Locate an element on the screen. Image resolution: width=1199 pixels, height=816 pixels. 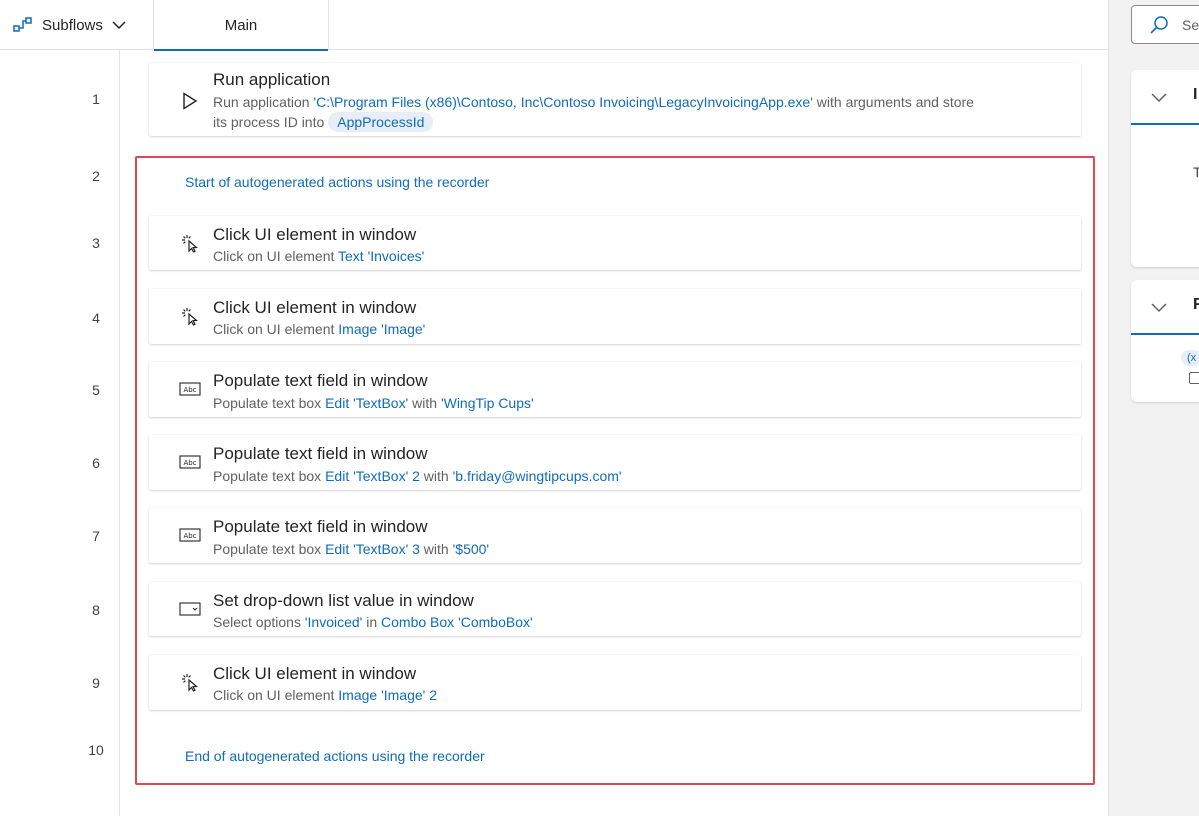
ui-element-link: Text 'Invoices' is located at coordinates (381, 256).